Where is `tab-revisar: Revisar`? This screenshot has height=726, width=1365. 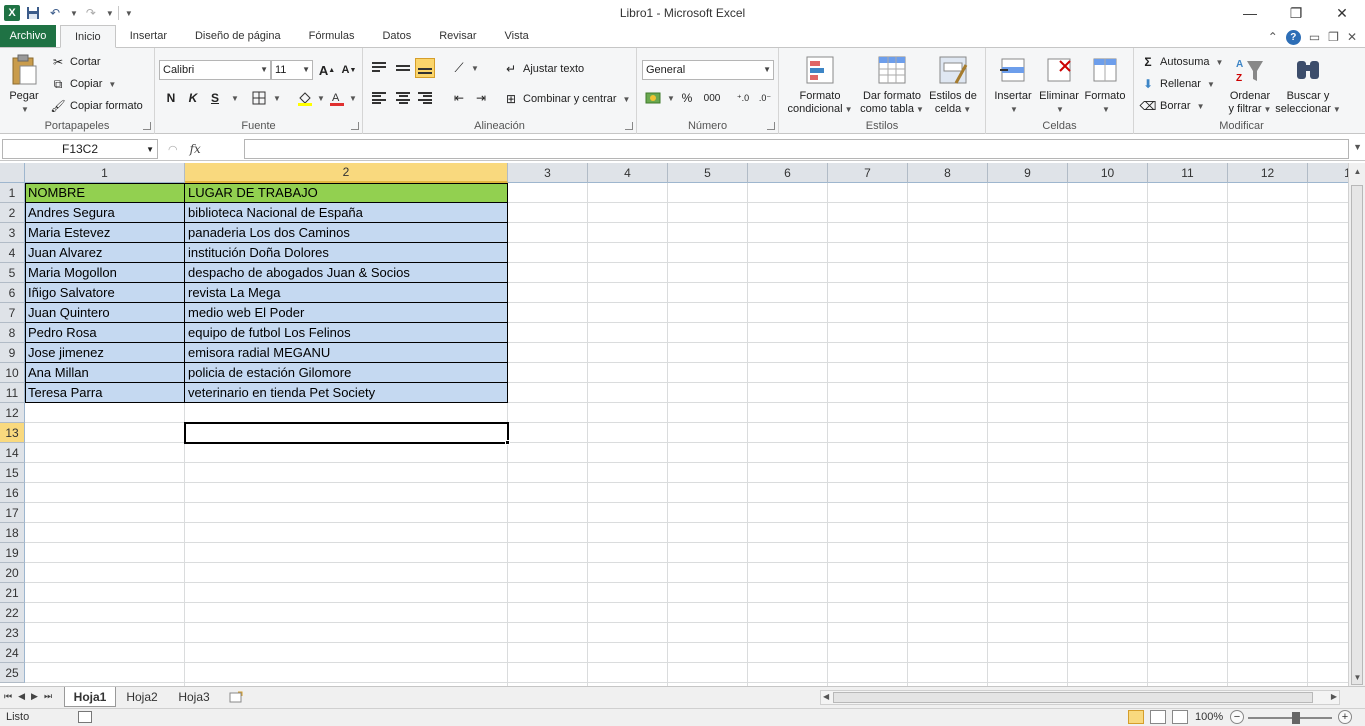 tab-revisar: Revisar is located at coordinates (457, 36).